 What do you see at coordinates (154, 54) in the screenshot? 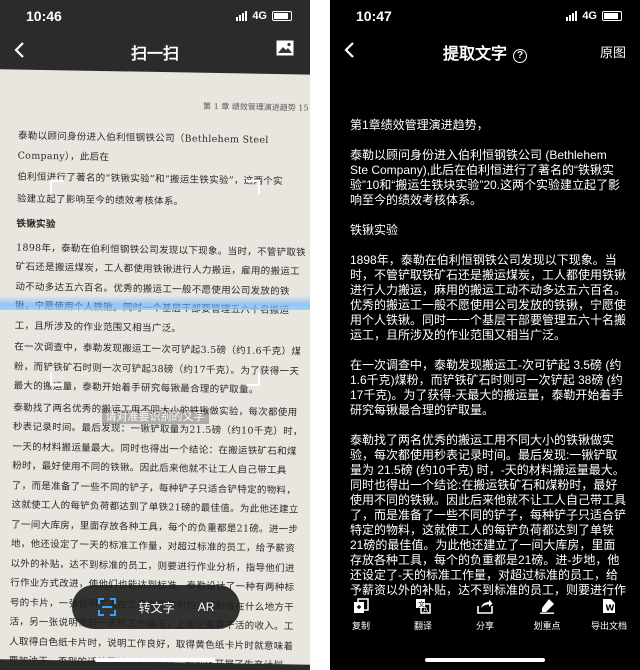
I see `page-title: 扫一扫` at bounding box center [154, 54].